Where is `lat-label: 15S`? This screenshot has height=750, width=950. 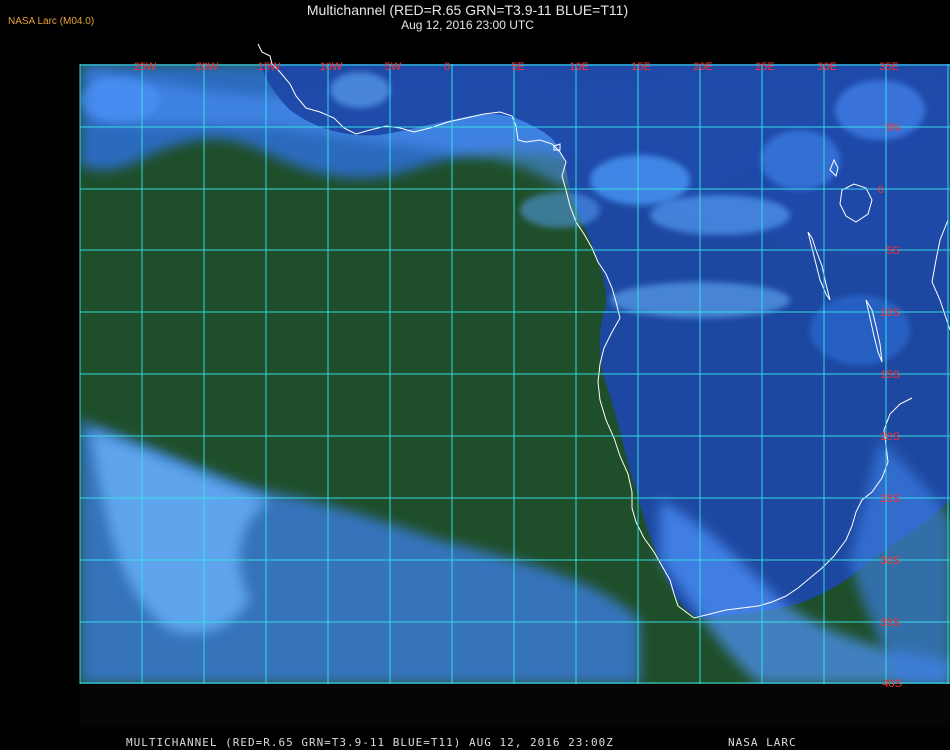 lat-label: 15S is located at coordinates (890, 375).